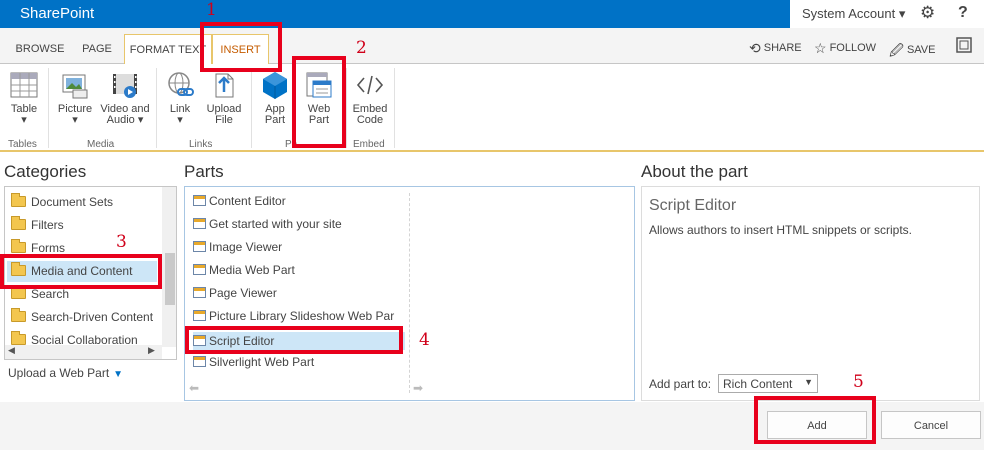  I want to click on list-item: Media Web Part, so click(299, 270).